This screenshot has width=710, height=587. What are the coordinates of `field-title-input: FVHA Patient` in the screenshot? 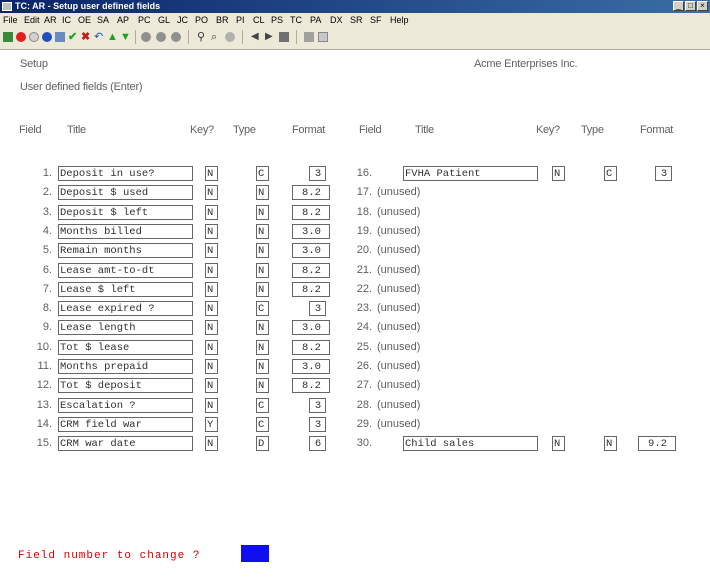 It's located at (470, 173).